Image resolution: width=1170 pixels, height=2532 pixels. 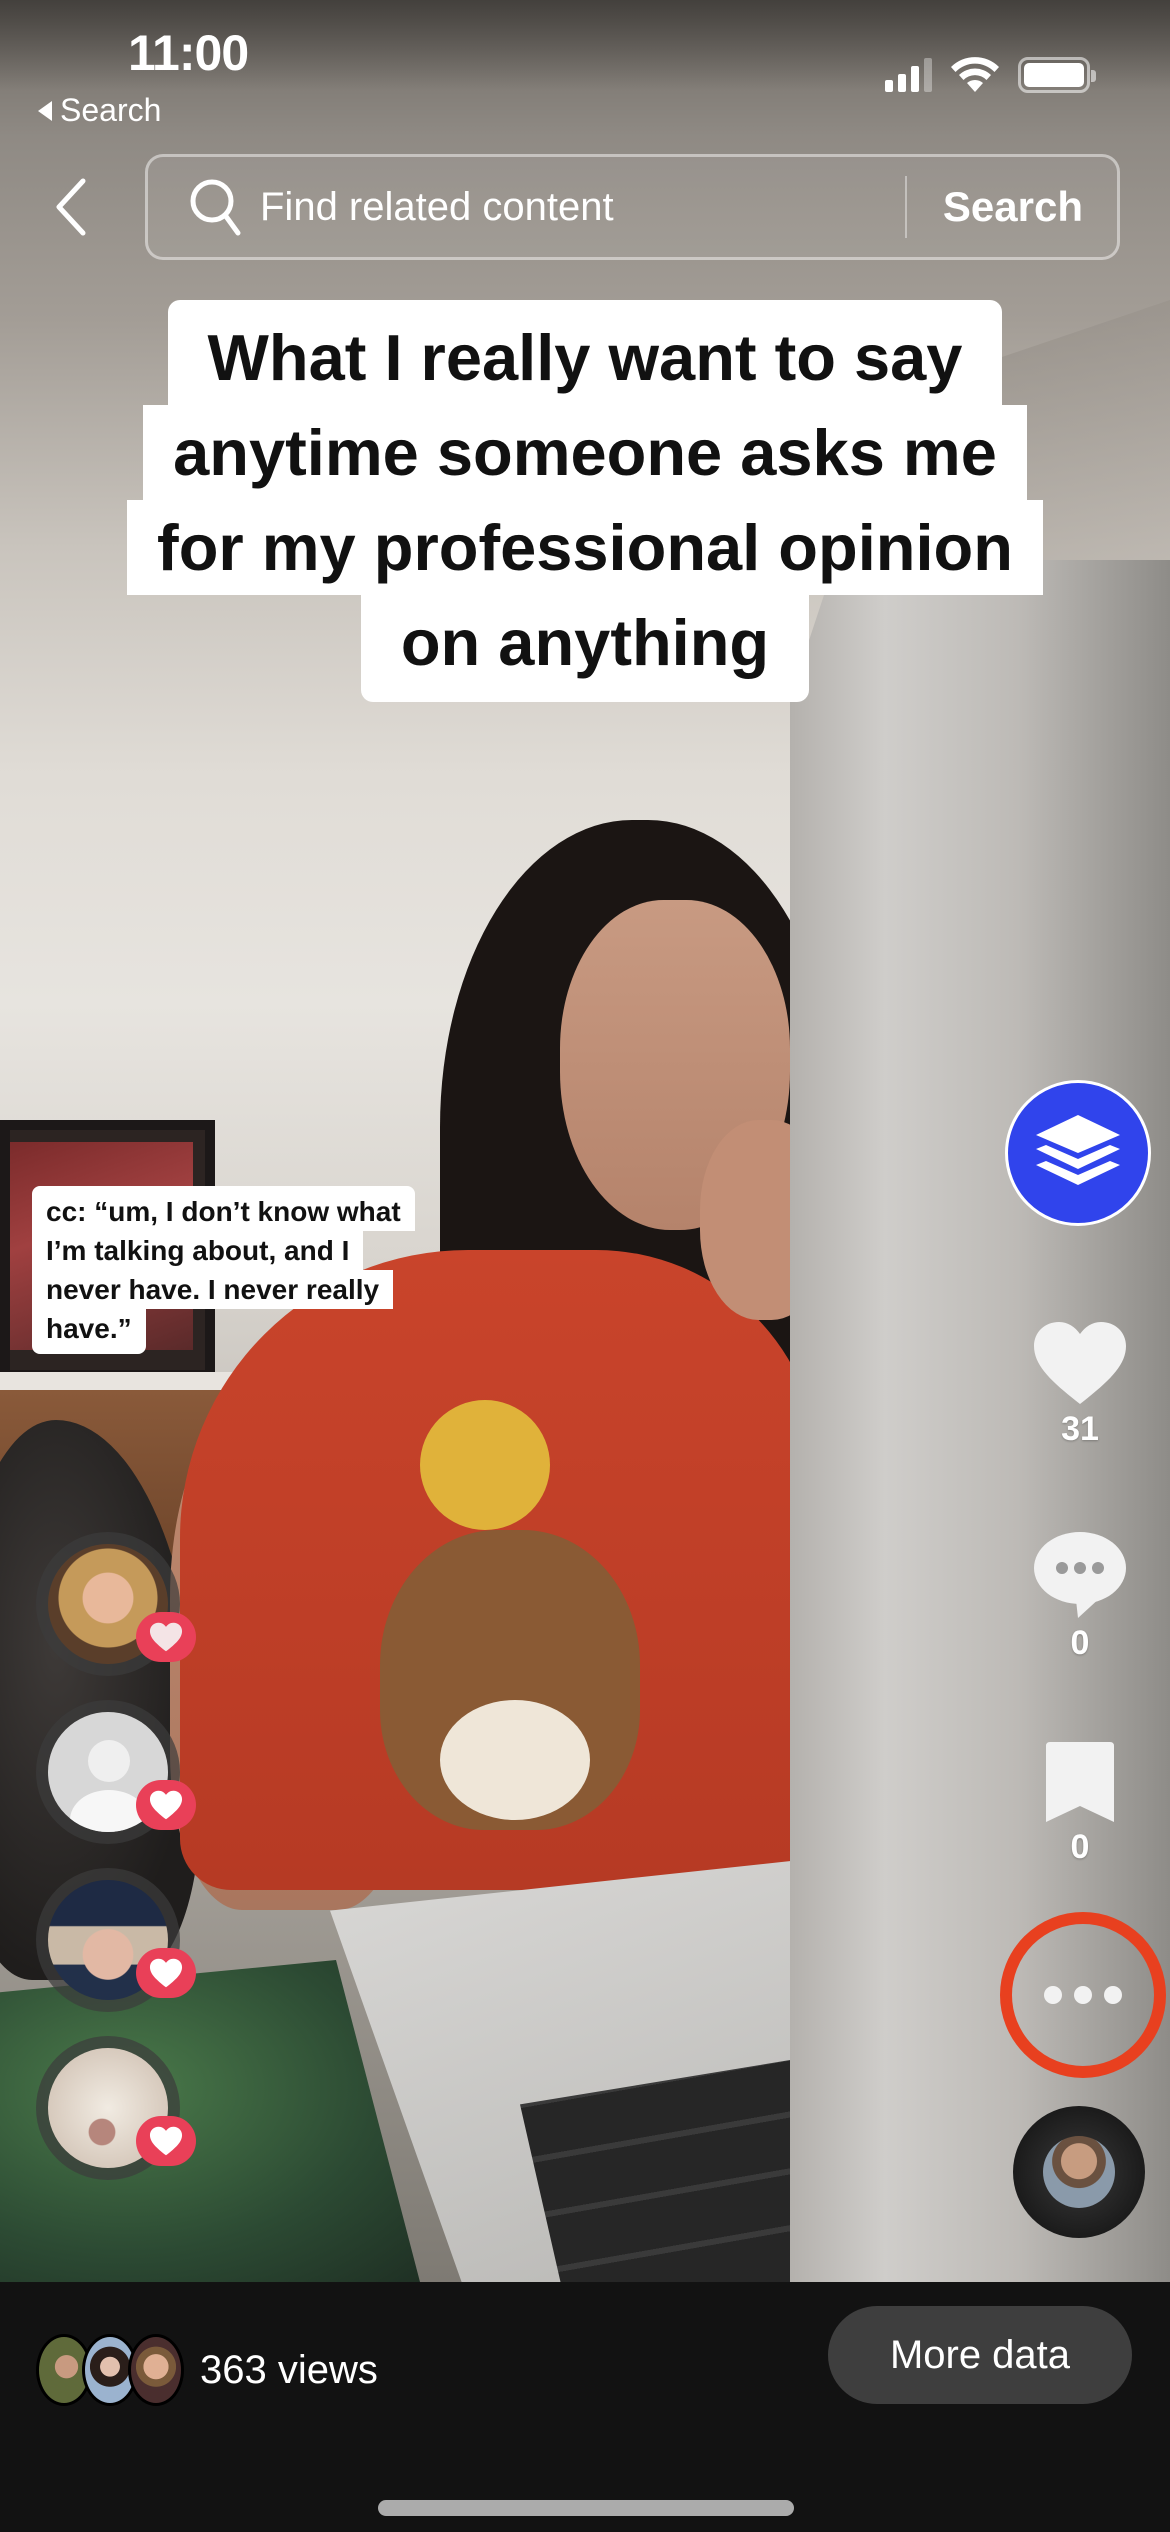 I want to click on caption-line: on anything, so click(x=585, y=648).